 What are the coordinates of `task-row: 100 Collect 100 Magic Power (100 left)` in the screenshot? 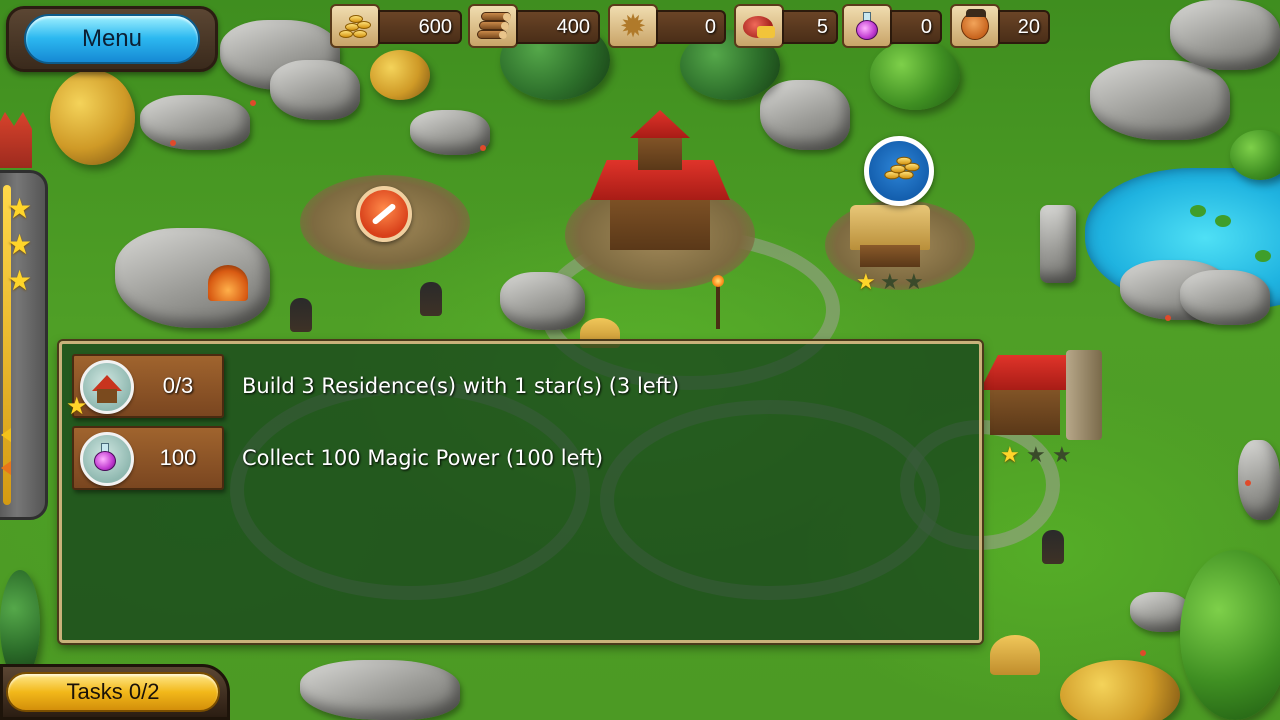 It's located at (512, 458).